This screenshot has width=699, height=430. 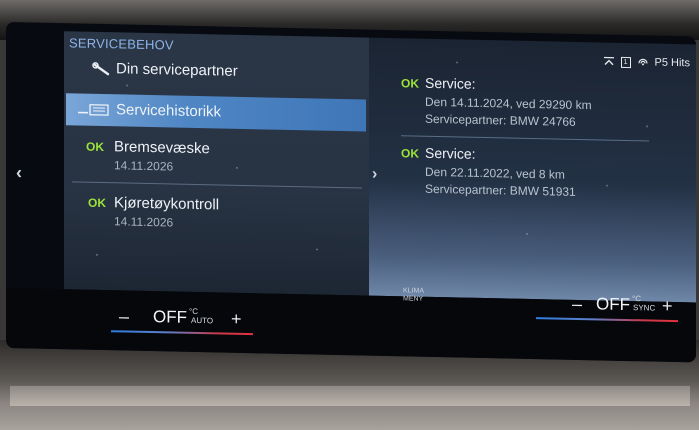 I want to click on service-history-icon, so click(x=93, y=110).